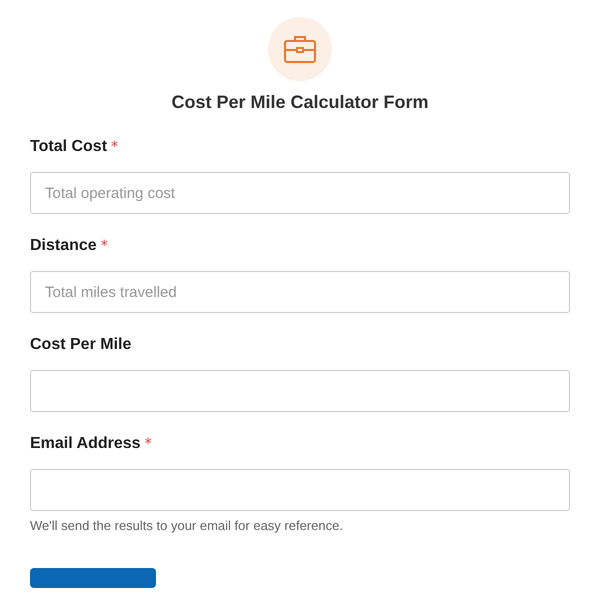 This screenshot has width=600, height=600. I want to click on input-field: Total operating cost, so click(300, 193).